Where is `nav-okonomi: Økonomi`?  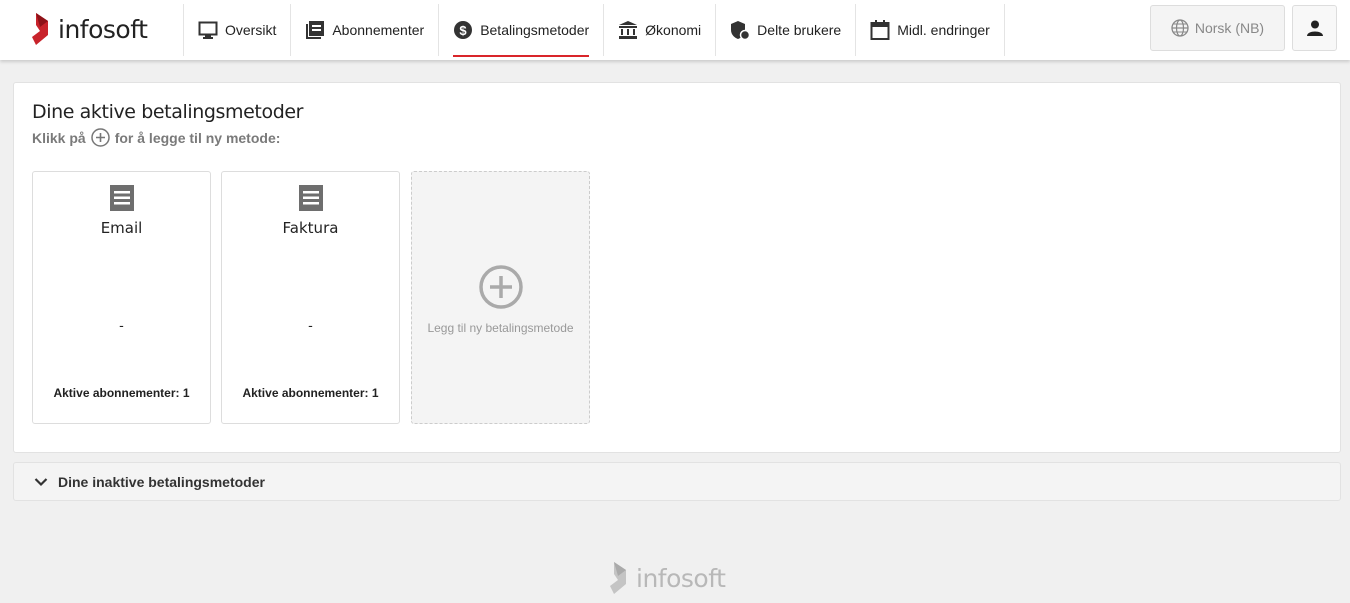 nav-okonomi: Økonomi is located at coordinates (659, 30).